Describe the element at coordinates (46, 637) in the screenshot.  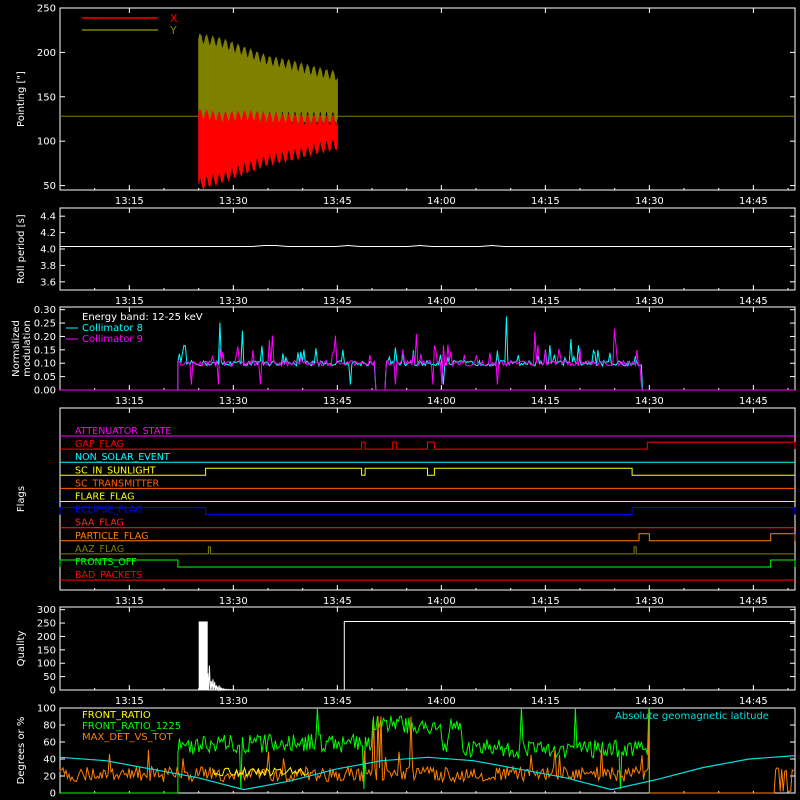
I see `y-tick-label: 200` at that location.